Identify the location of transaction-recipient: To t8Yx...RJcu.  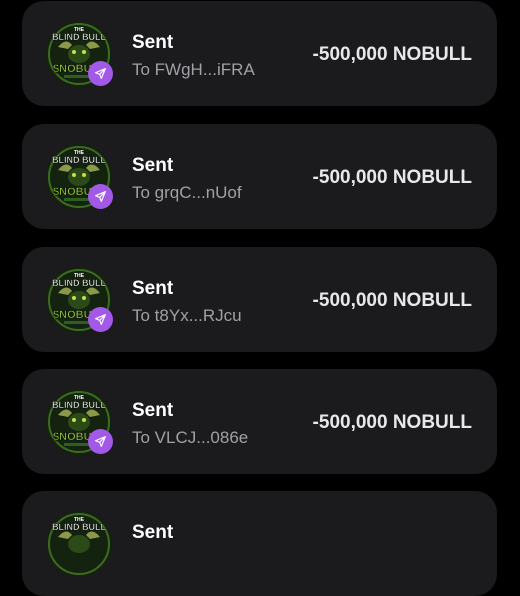
(187, 315).